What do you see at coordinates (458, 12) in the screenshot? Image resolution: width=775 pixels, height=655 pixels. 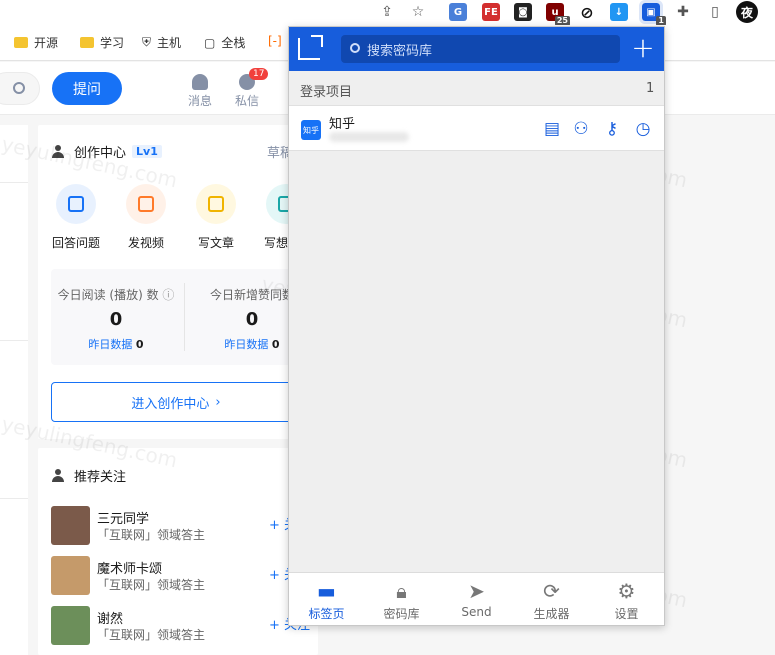 I see `translate-ext-icon: G` at bounding box center [458, 12].